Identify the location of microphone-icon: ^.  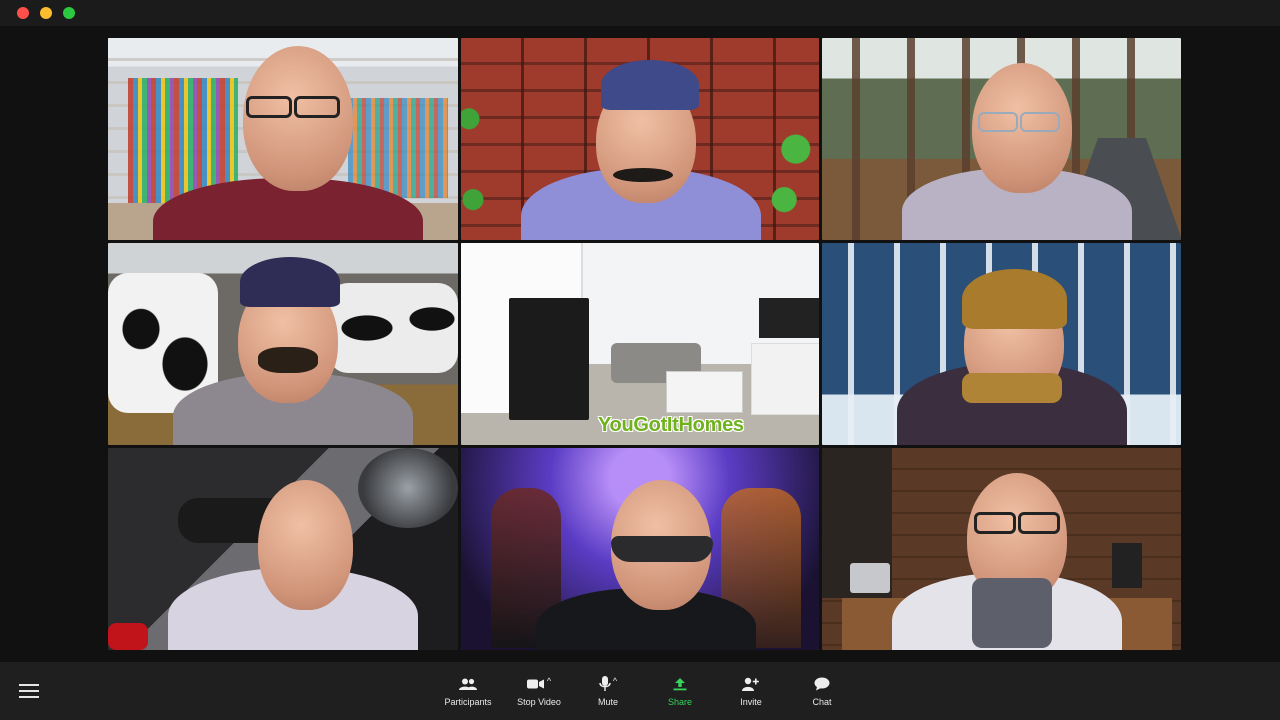
(608, 684).